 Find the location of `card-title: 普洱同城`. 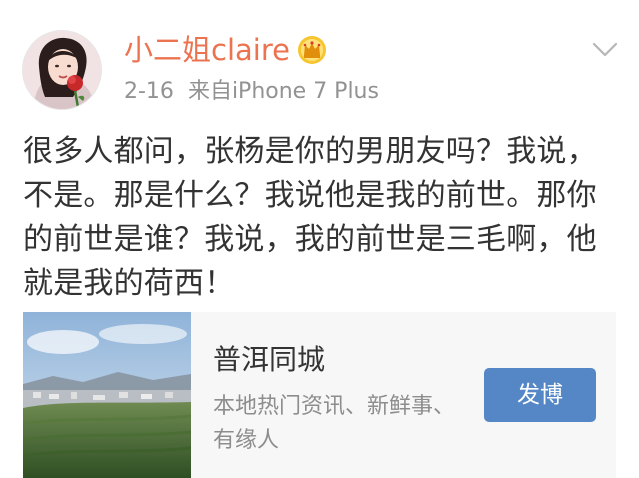

card-title: 普洱同城 is located at coordinates (269, 359).